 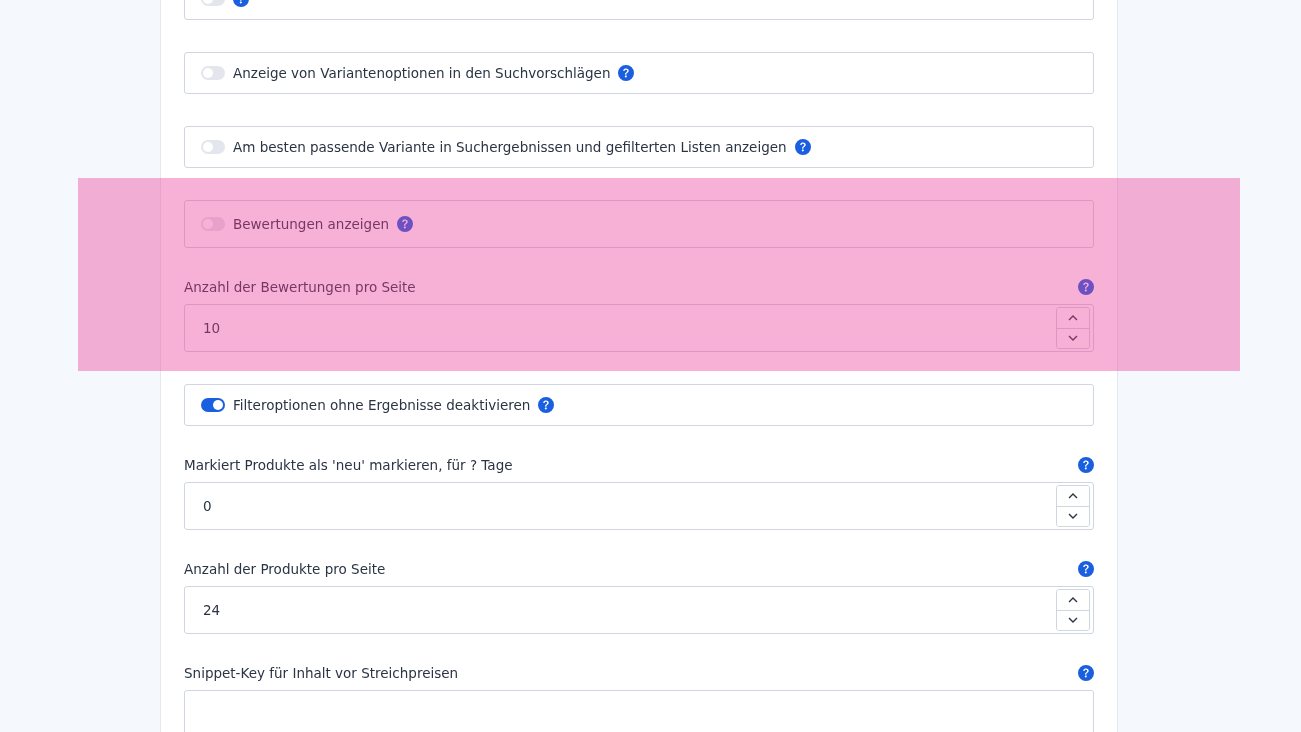 What do you see at coordinates (628, 610) in the screenshot?
I see `input-field: 24` at bounding box center [628, 610].